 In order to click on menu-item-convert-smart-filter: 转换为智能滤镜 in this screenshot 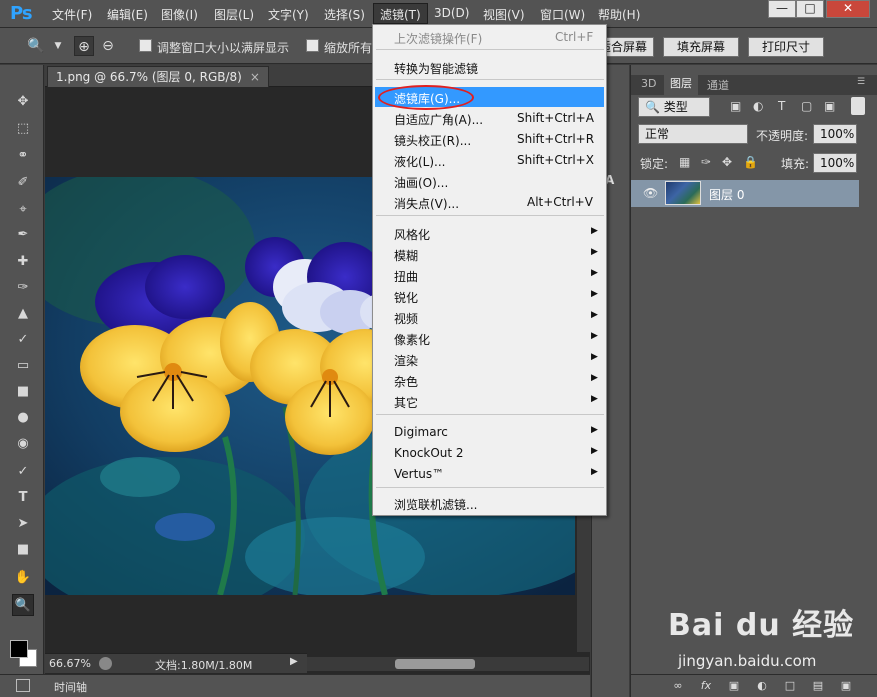, I will do `click(489, 67)`.